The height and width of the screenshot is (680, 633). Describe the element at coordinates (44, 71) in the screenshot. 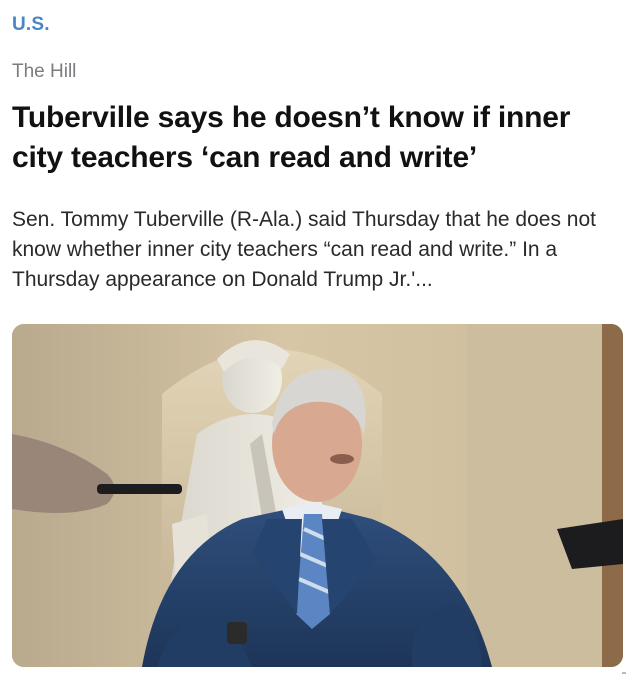

I see `source-name: The Hill` at that location.